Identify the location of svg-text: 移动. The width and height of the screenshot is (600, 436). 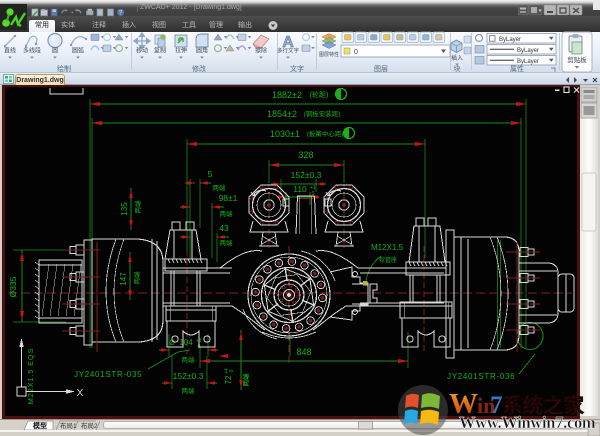
(142, 51).